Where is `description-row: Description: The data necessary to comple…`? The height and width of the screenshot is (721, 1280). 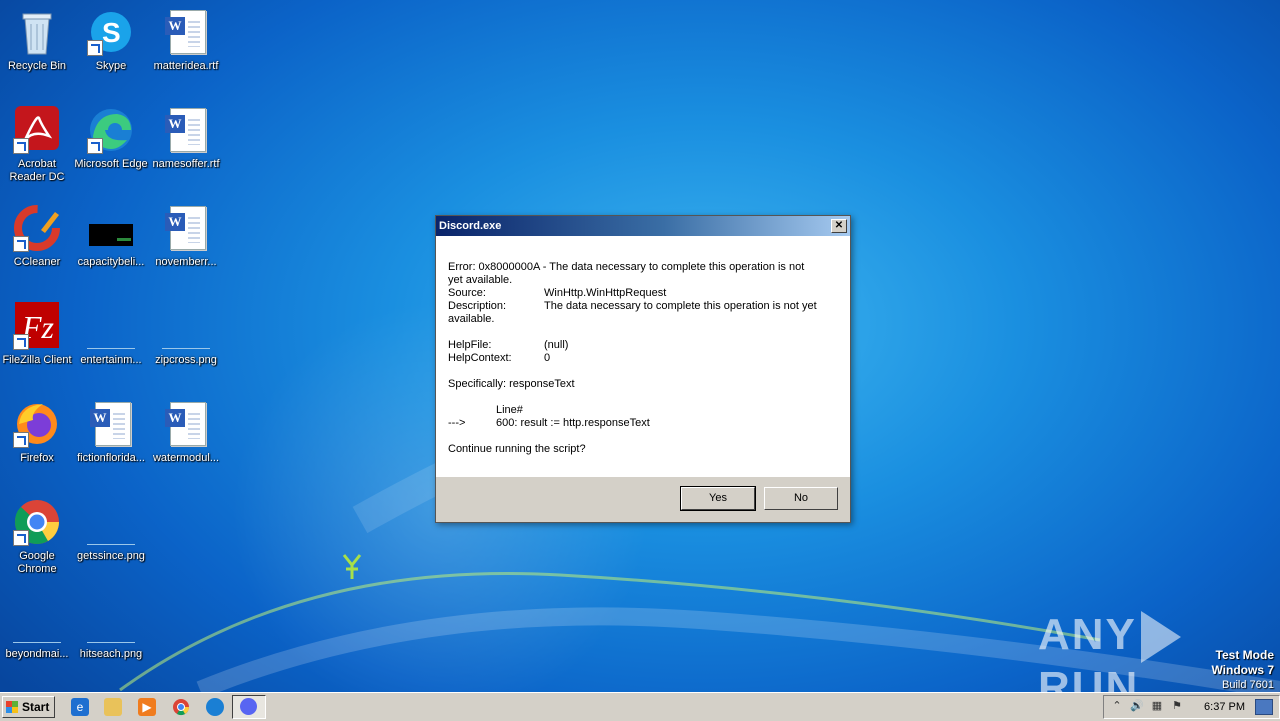 description-row: Description: The data necessary to comple… is located at coordinates (643, 306).